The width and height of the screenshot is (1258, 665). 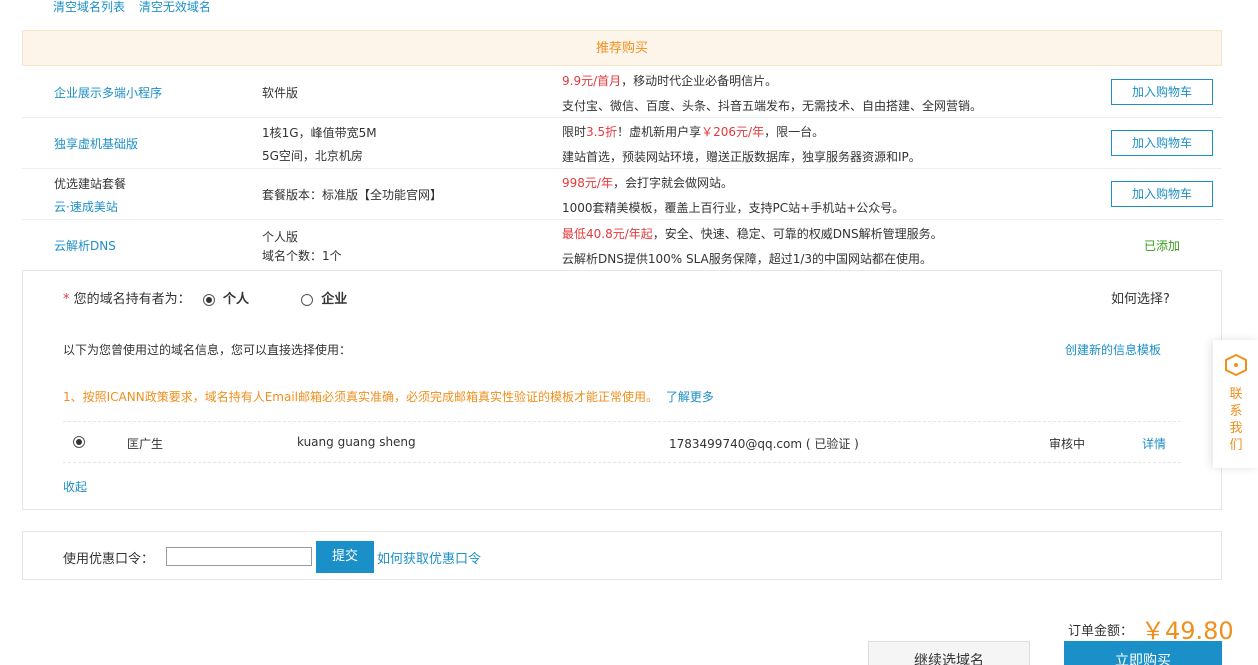 I want to click on template-detail-link: 详情, so click(x=1154, y=443).